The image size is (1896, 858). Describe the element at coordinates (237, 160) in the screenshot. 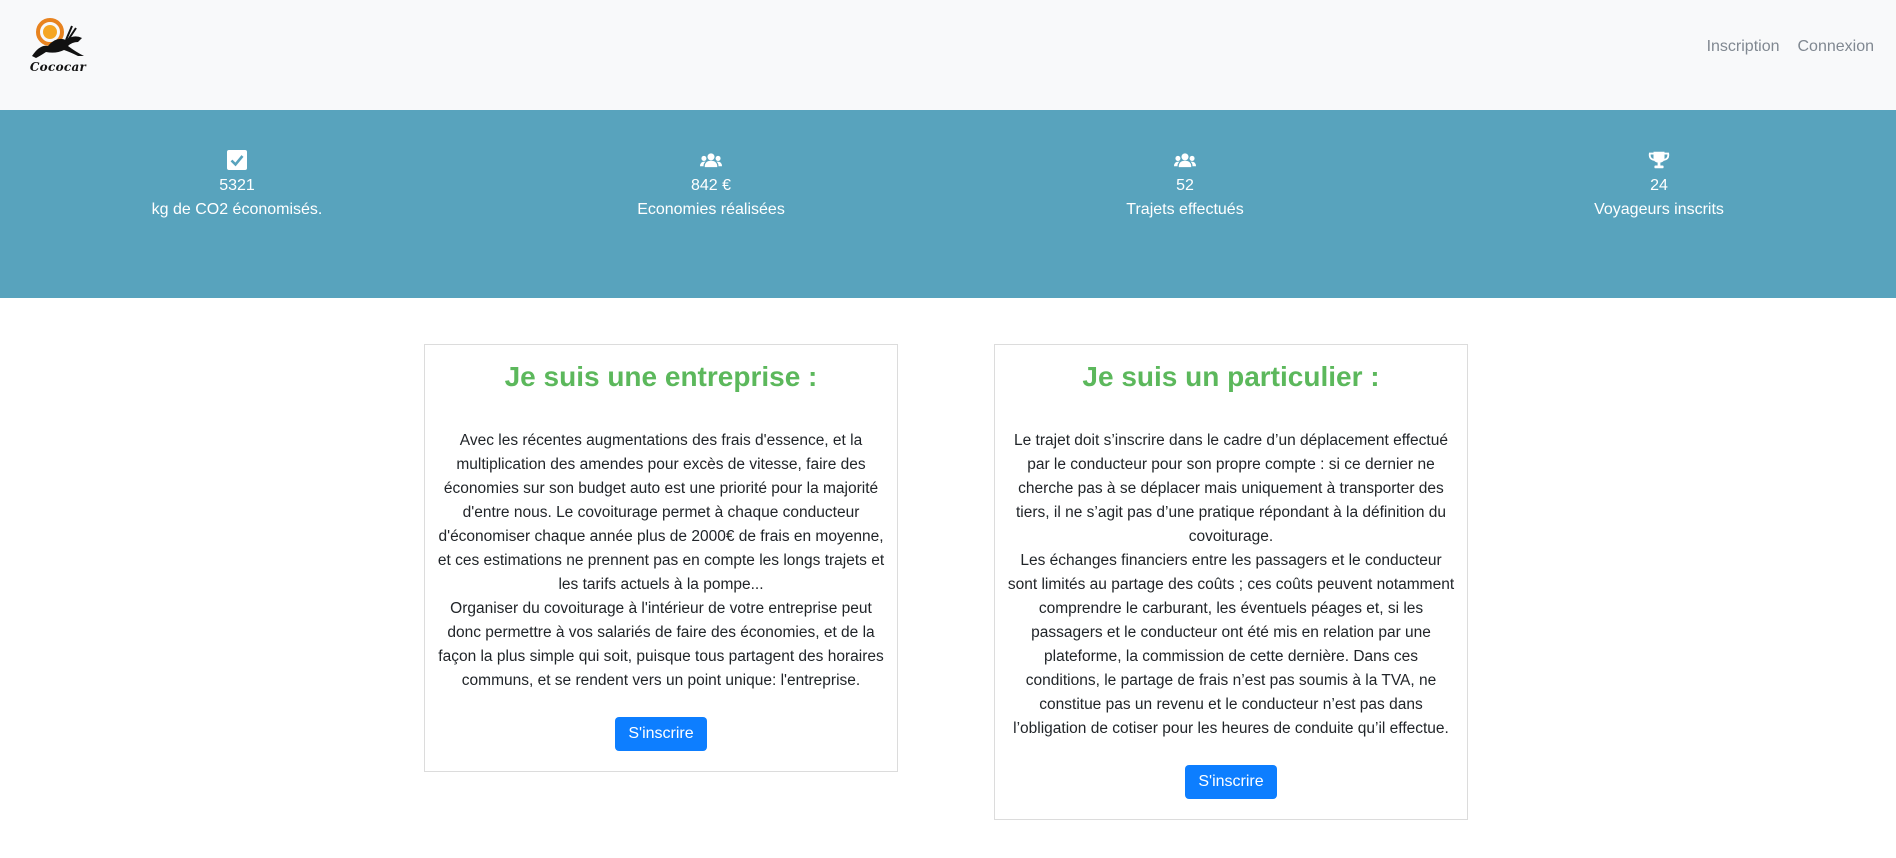

I see `check-square-icon` at that location.